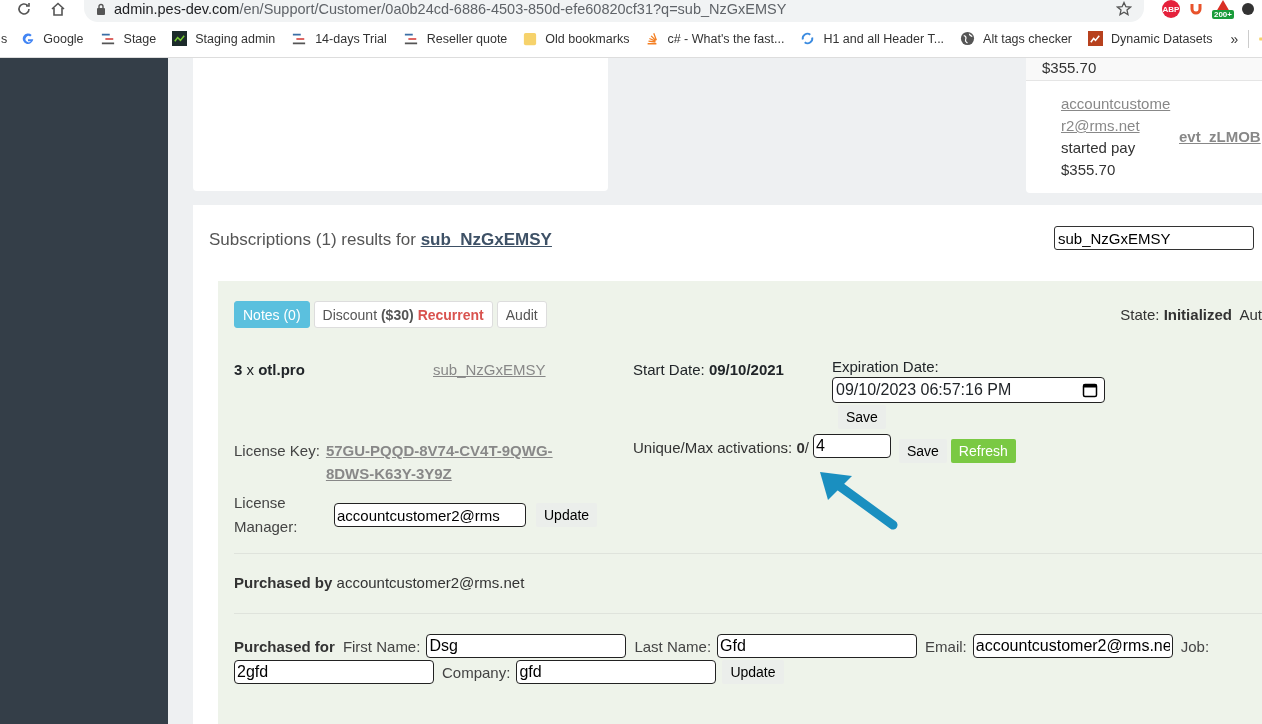 This screenshot has height=724, width=1262. What do you see at coordinates (380, 239) in the screenshot?
I see `subscriptions-heading: Subscriptions (1) results for sub_NzGxEMSY` at bounding box center [380, 239].